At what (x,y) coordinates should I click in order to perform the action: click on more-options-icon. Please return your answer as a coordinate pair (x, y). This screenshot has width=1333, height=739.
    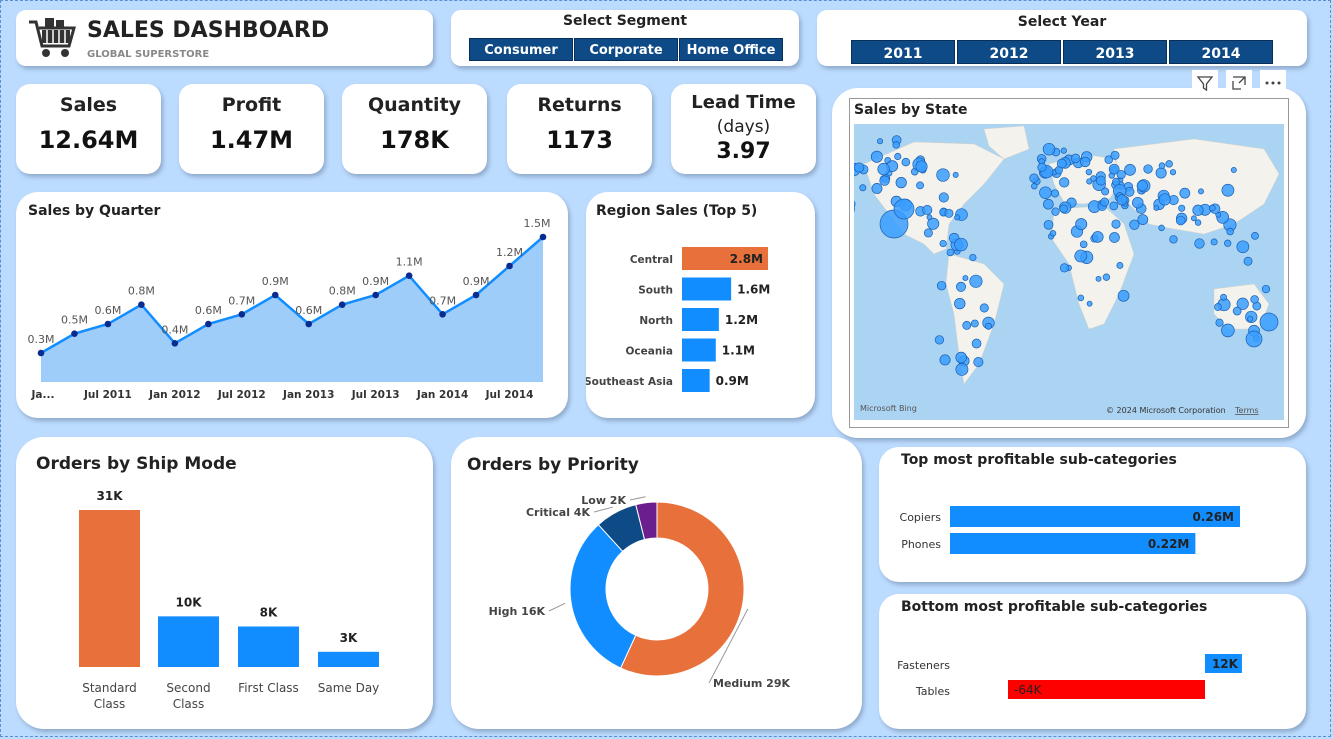
    Looking at the image, I should click on (1273, 83).